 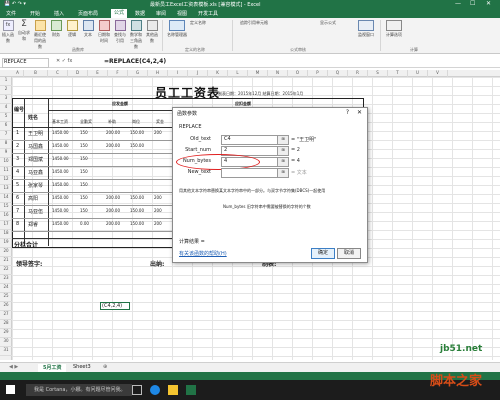 What do you see at coordinates (173, 390) in the screenshot?
I see `file-explorer-icon` at bounding box center [173, 390].